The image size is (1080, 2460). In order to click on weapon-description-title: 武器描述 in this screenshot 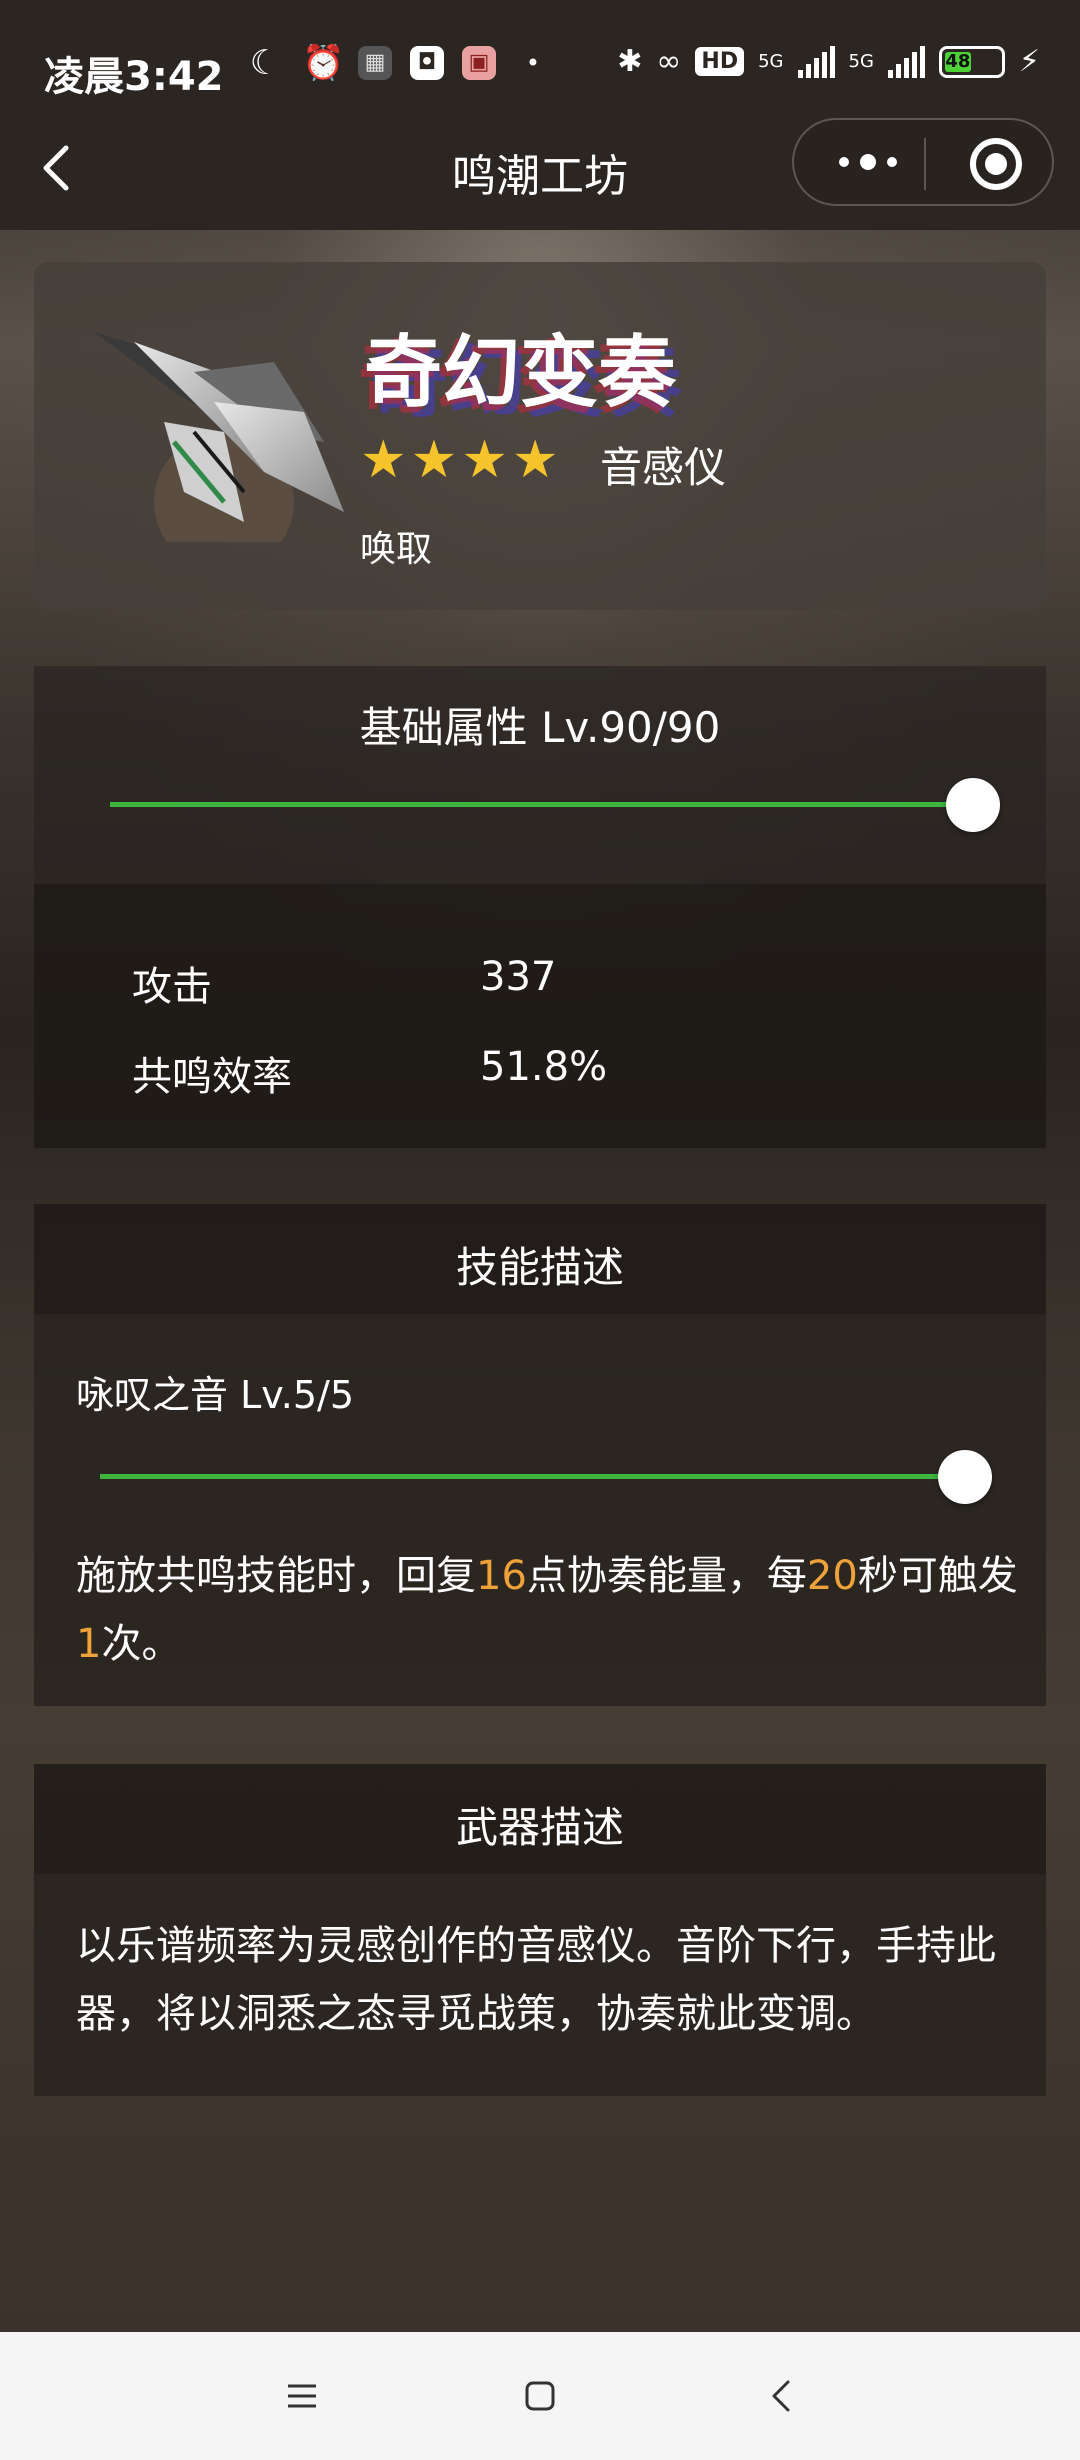, I will do `click(539, 1827)`.